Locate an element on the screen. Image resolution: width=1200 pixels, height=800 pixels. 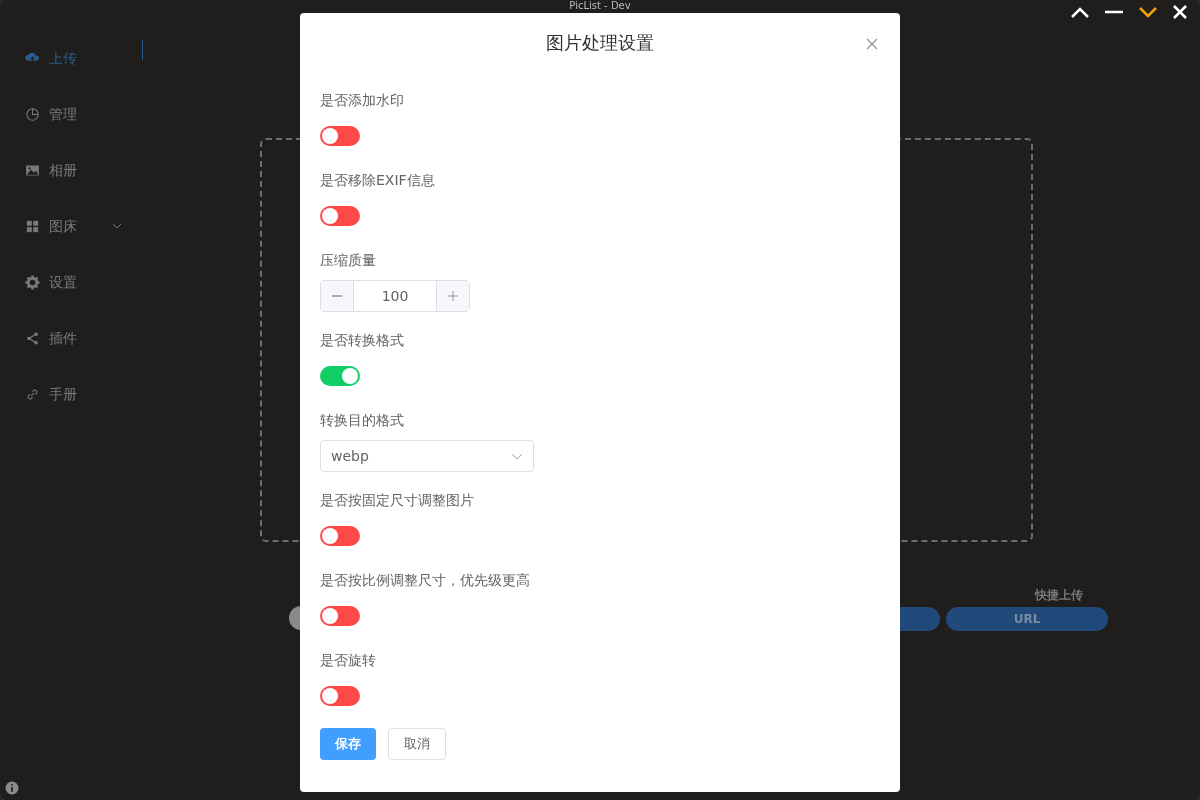
field-label: 是否移除EXIF信息 is located at coordinates (378, 180).